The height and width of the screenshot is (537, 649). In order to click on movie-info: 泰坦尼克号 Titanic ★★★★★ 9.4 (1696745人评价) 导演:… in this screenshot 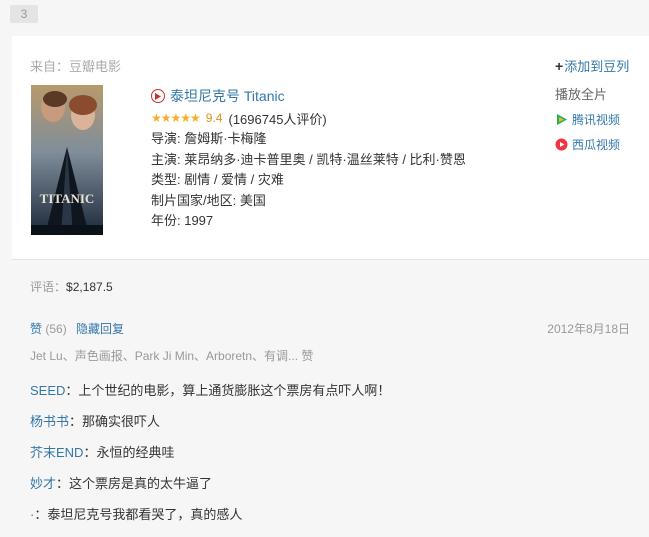, I will do `click(308, 159)`.